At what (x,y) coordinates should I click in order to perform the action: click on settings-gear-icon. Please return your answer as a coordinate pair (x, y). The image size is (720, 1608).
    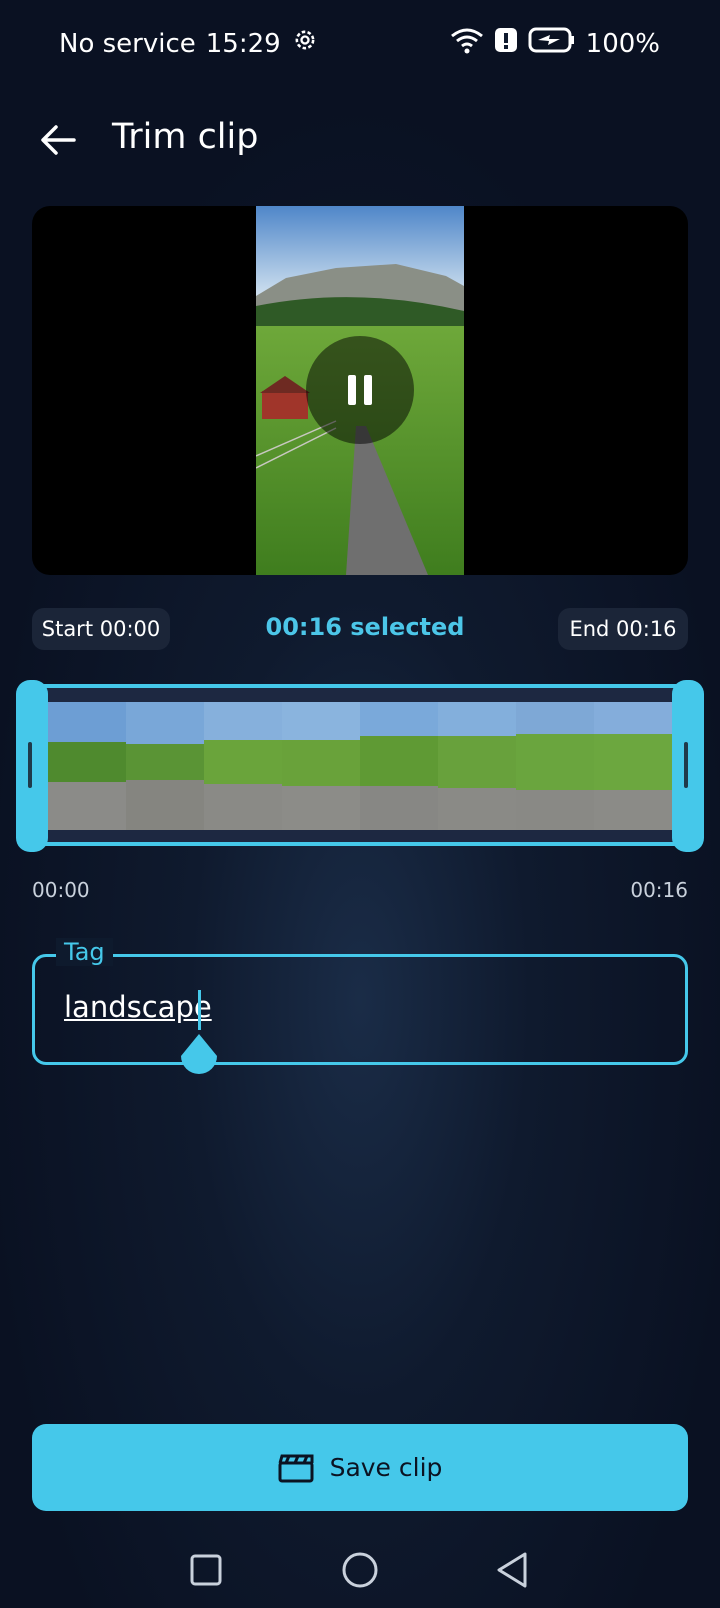
    Looking at the image, I should click on (305, 43).